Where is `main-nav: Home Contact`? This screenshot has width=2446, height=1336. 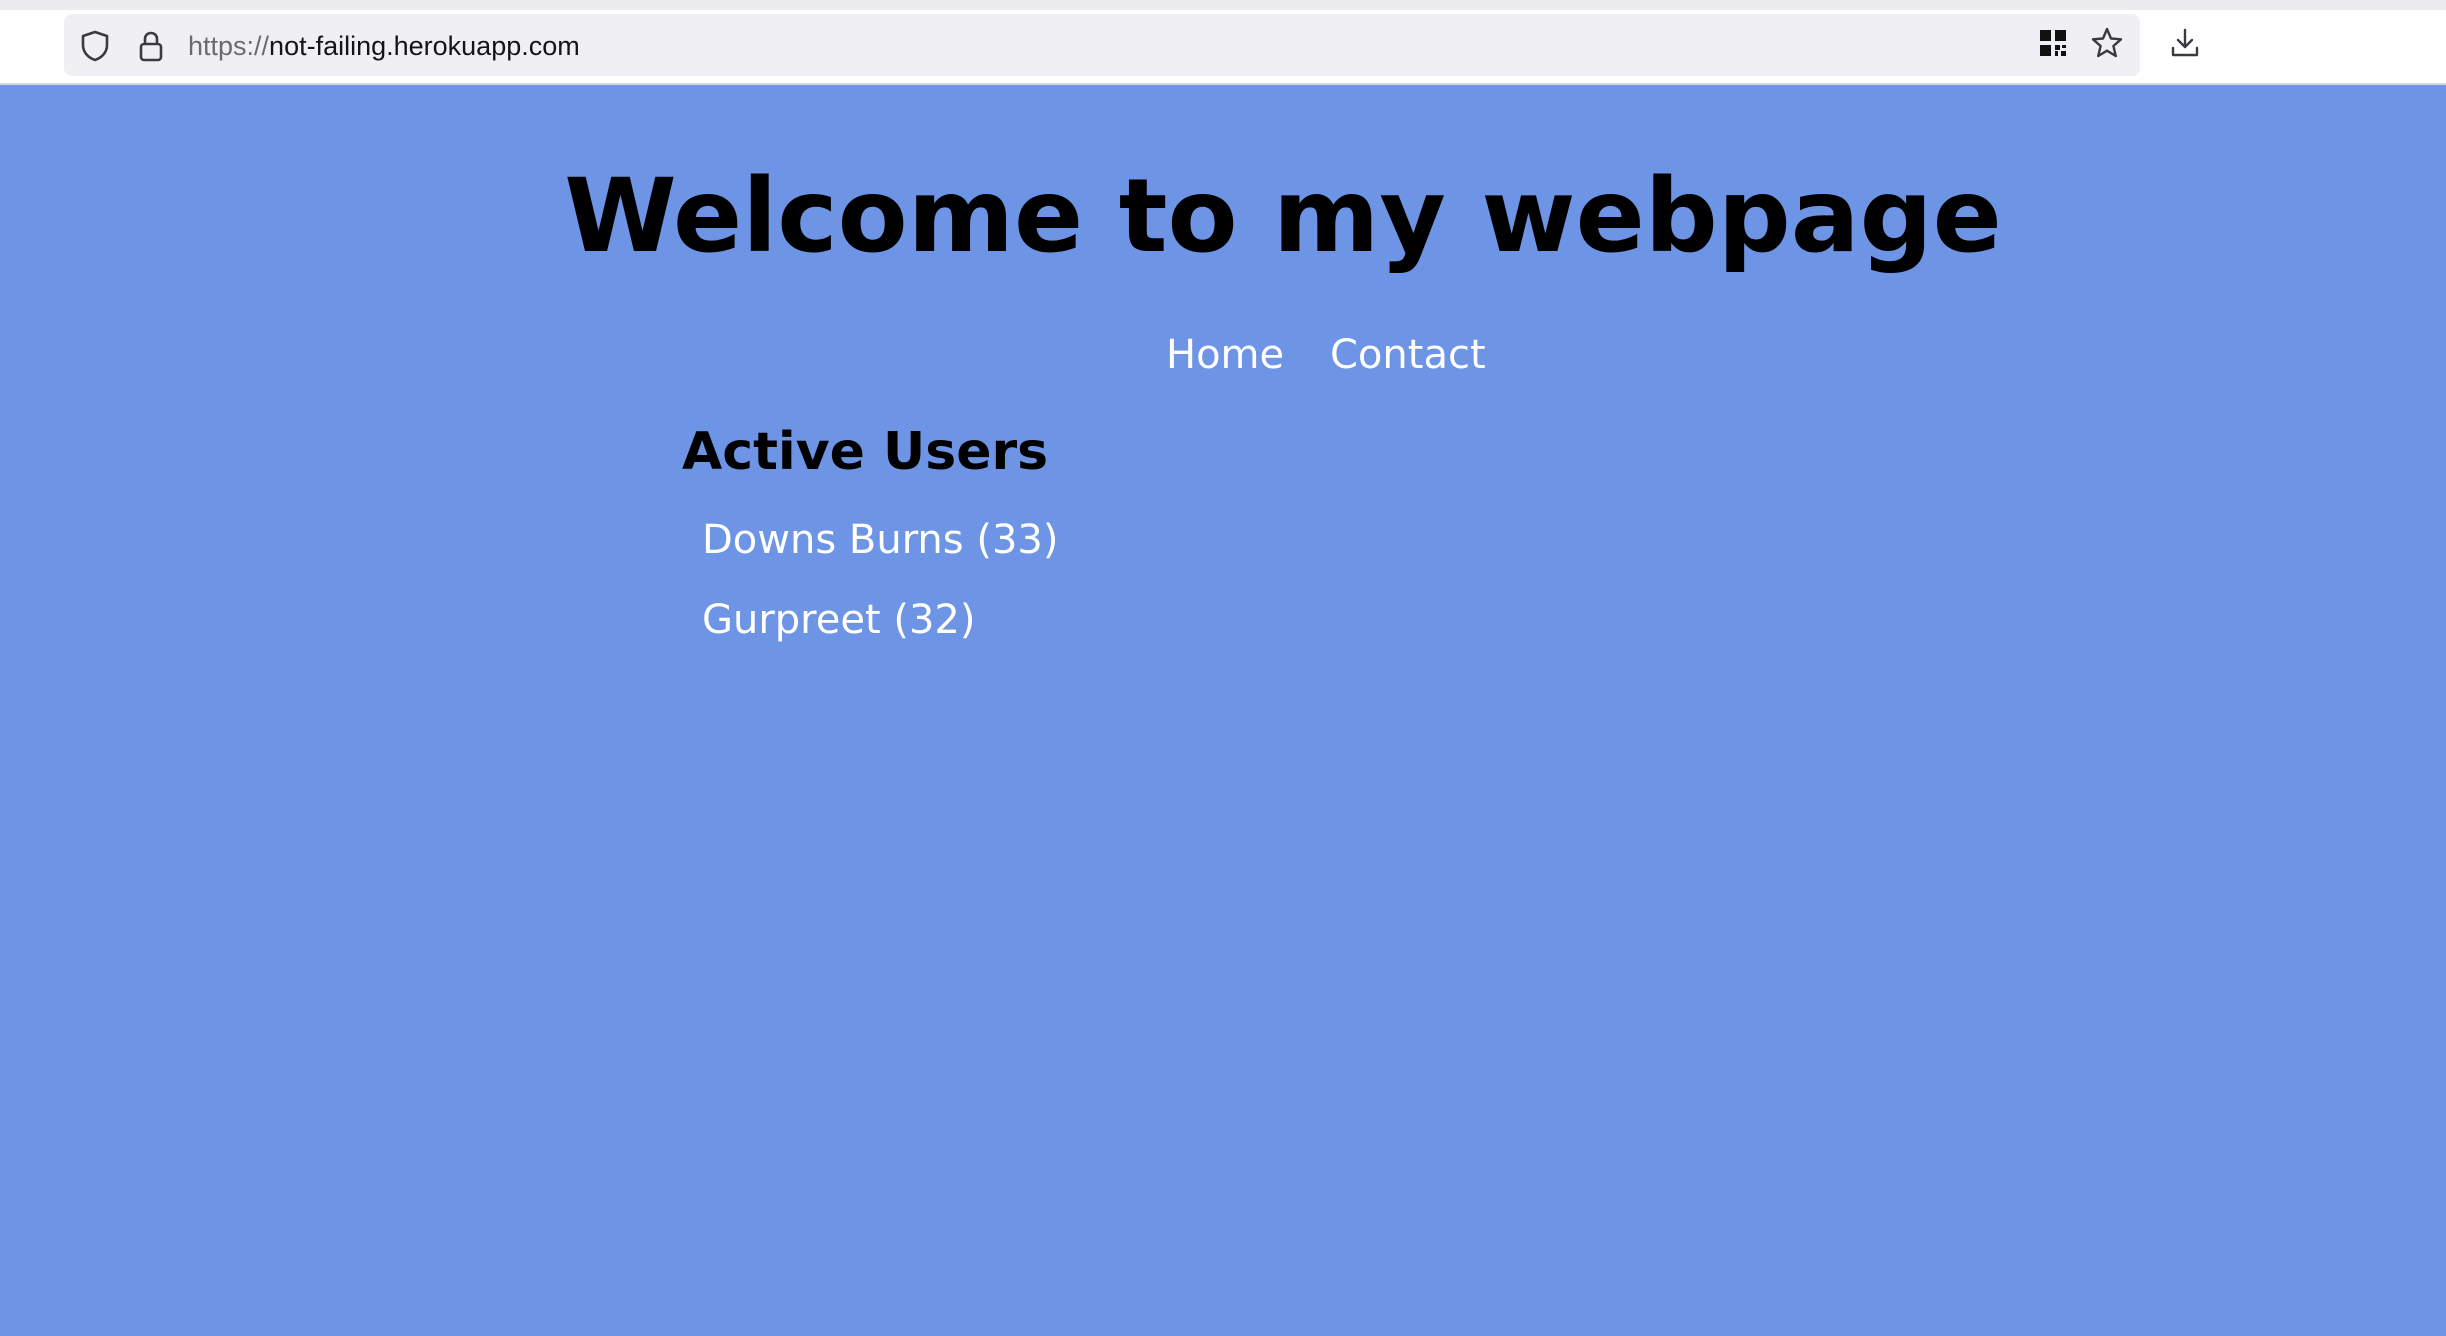
main-nav: Home Contact is located at coordinates (1223, 355).